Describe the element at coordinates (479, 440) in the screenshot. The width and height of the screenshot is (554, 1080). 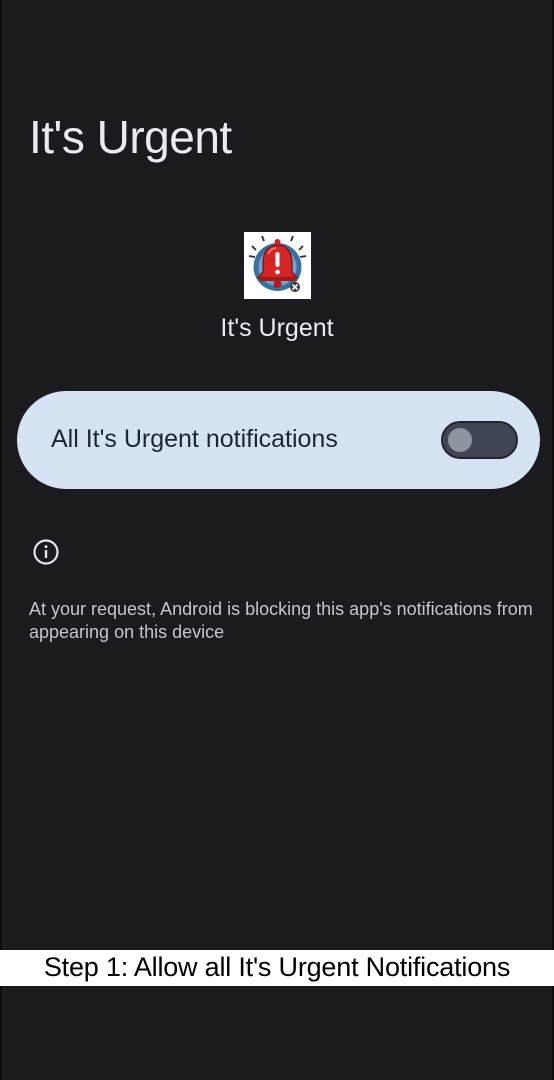
I see `notifications-switch` at that location.